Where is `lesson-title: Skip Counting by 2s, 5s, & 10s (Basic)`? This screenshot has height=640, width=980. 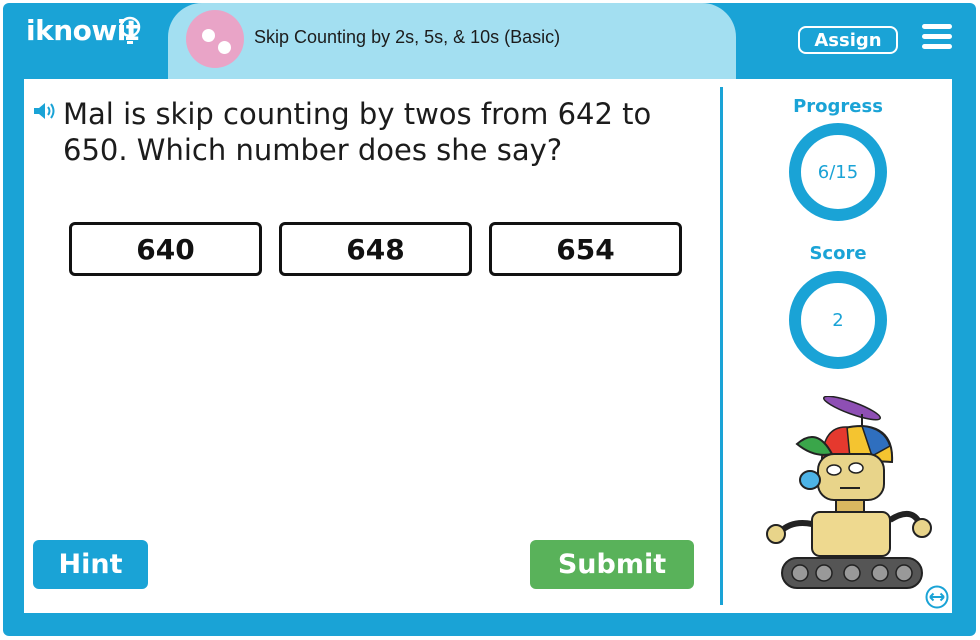 lesson-title: Skip Counting by 2s, 5s, & 10s (Basic) is located at coordinates (407, 37).